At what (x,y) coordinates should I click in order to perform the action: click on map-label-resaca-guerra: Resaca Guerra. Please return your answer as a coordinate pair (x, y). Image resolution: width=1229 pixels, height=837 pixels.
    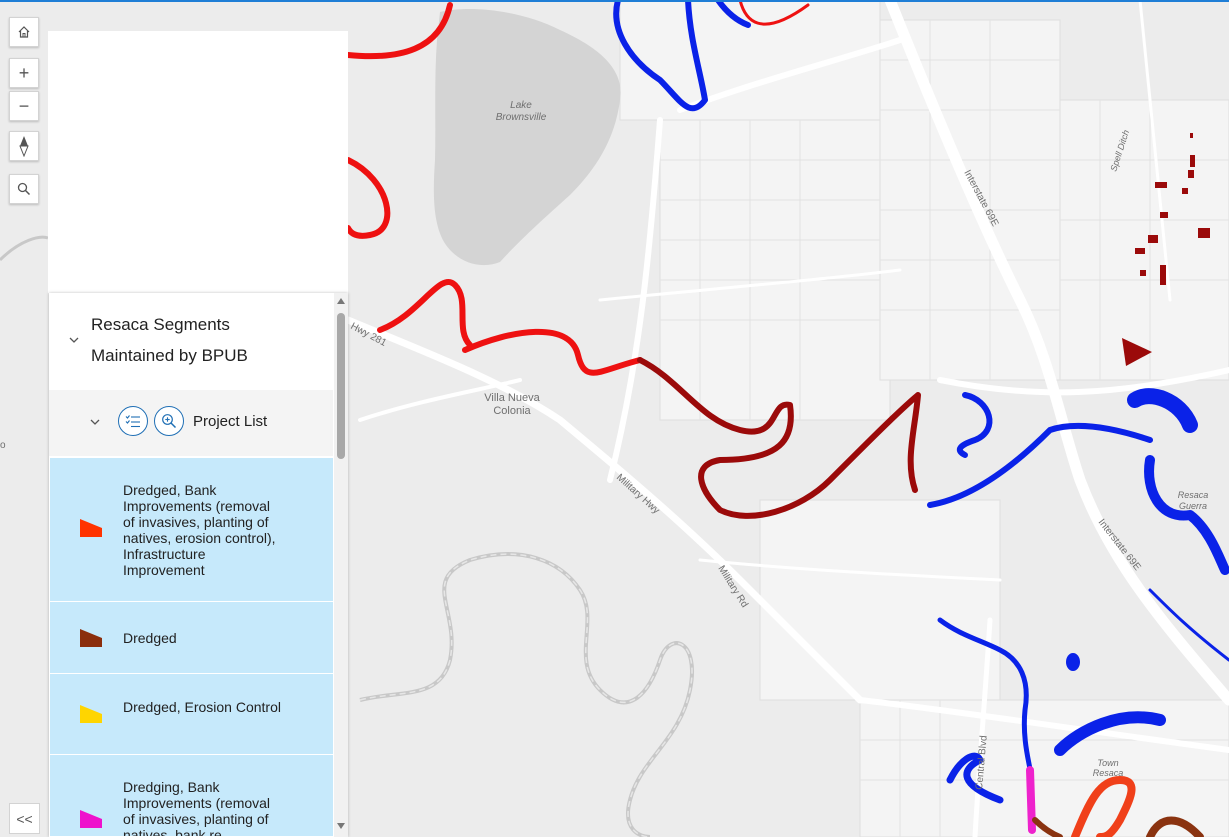
    Looking at the image, I should click on (1193, 500).